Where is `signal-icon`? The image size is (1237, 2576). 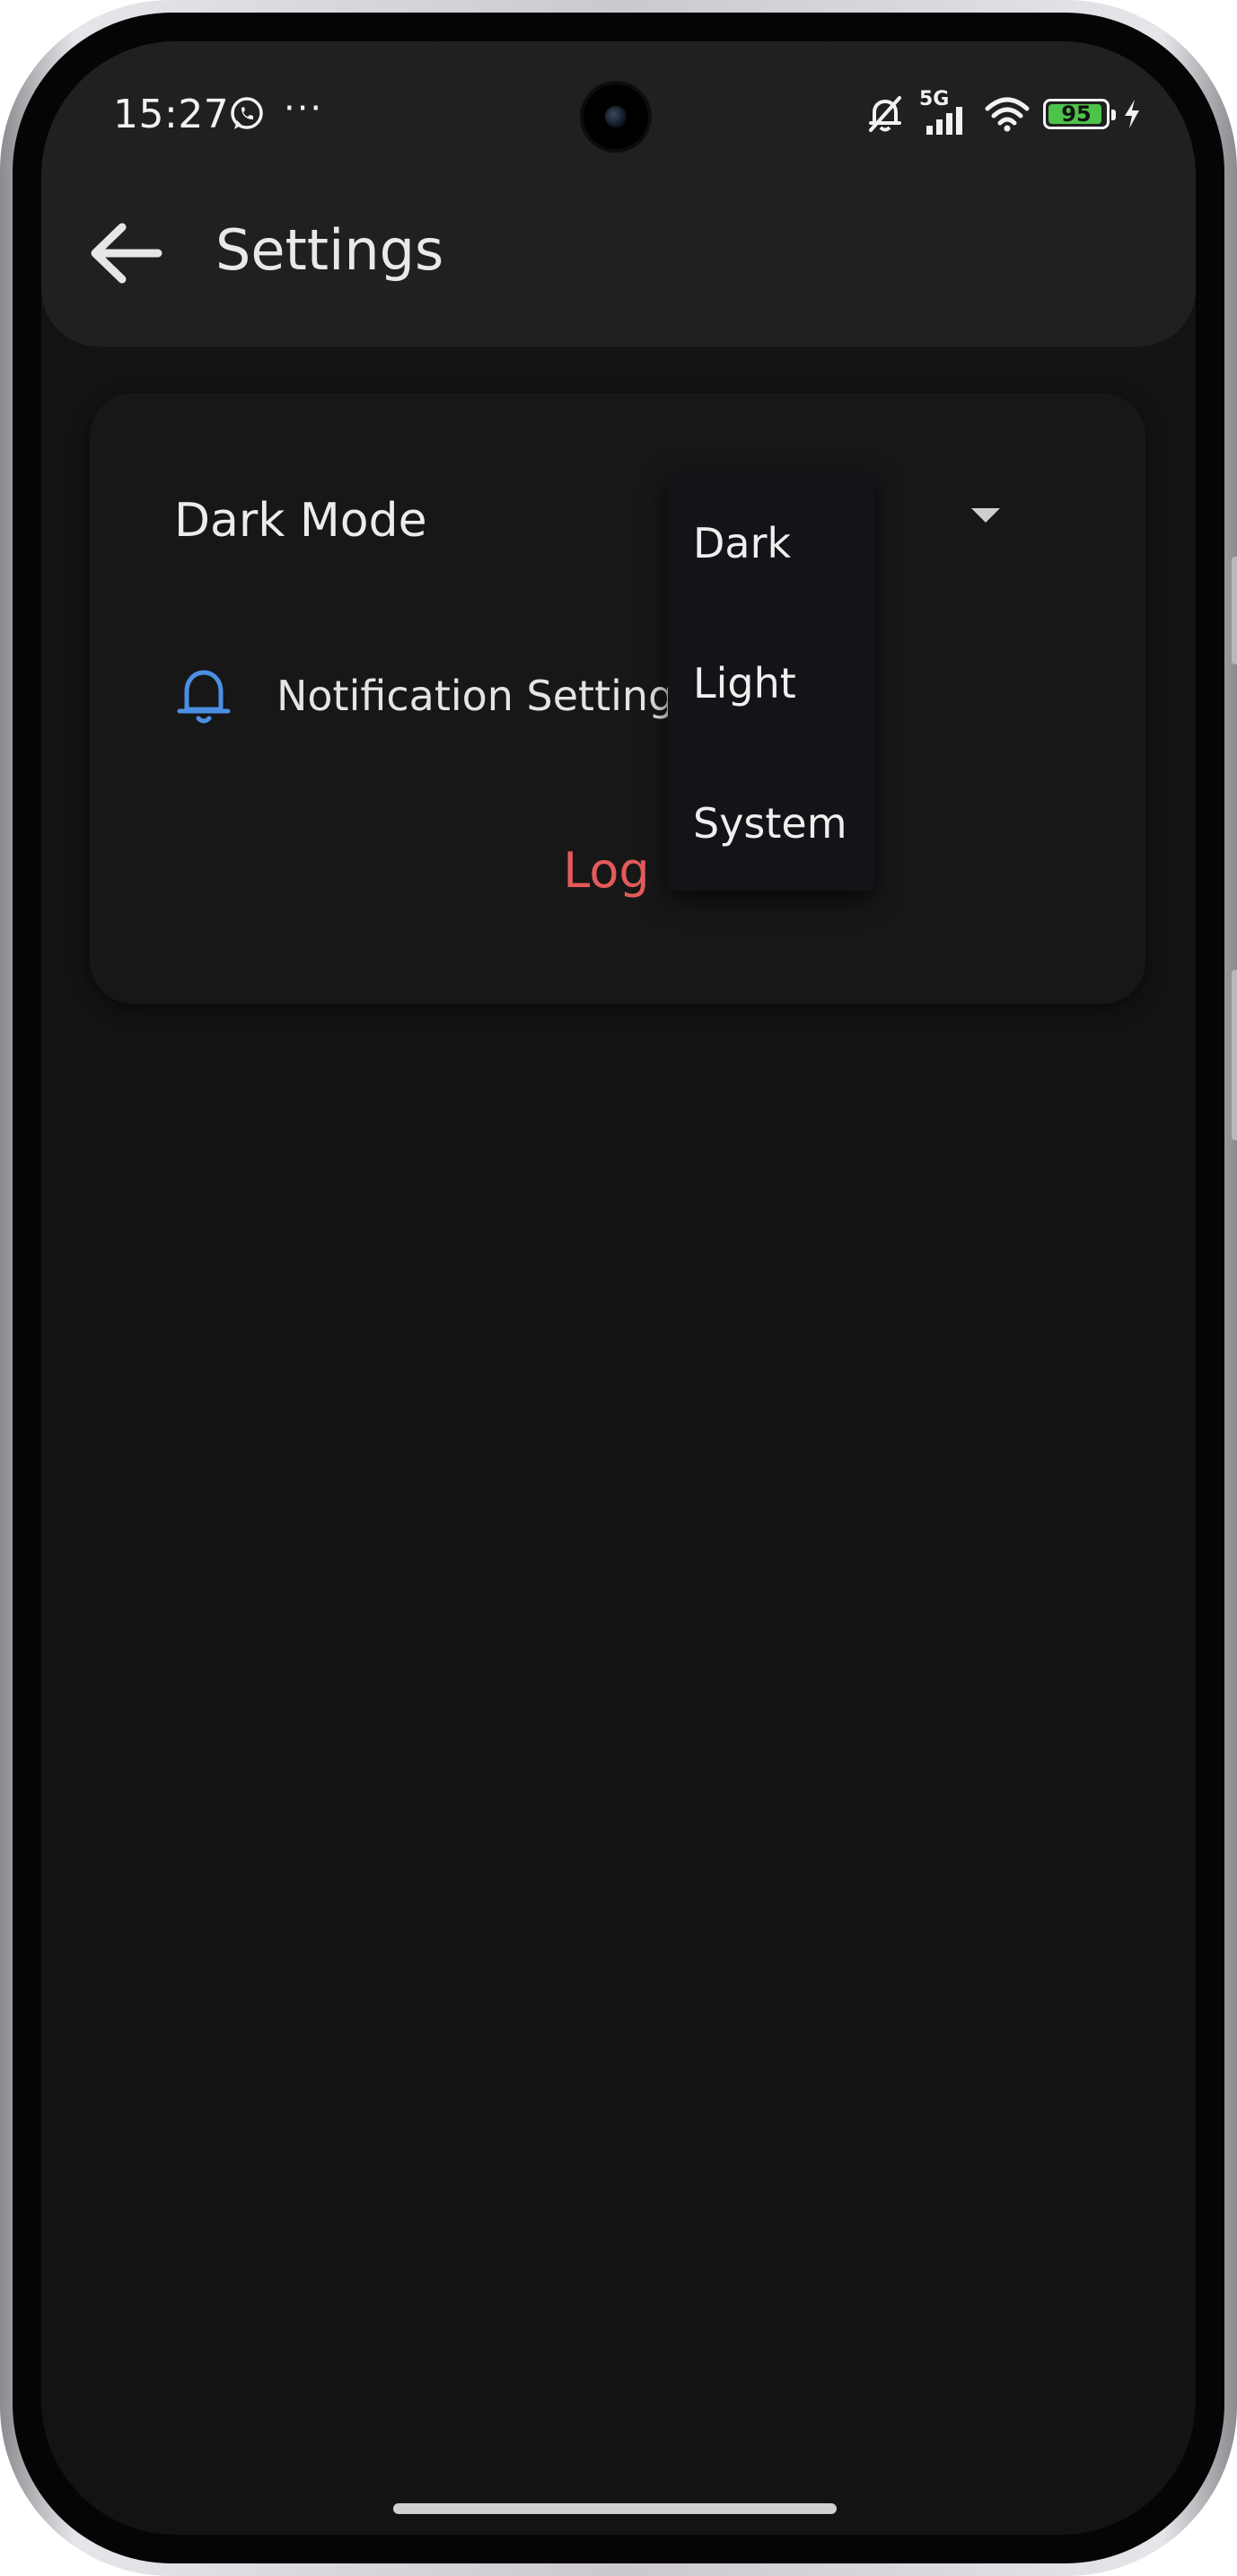
signal-icon is located at coordinates (944, 121).